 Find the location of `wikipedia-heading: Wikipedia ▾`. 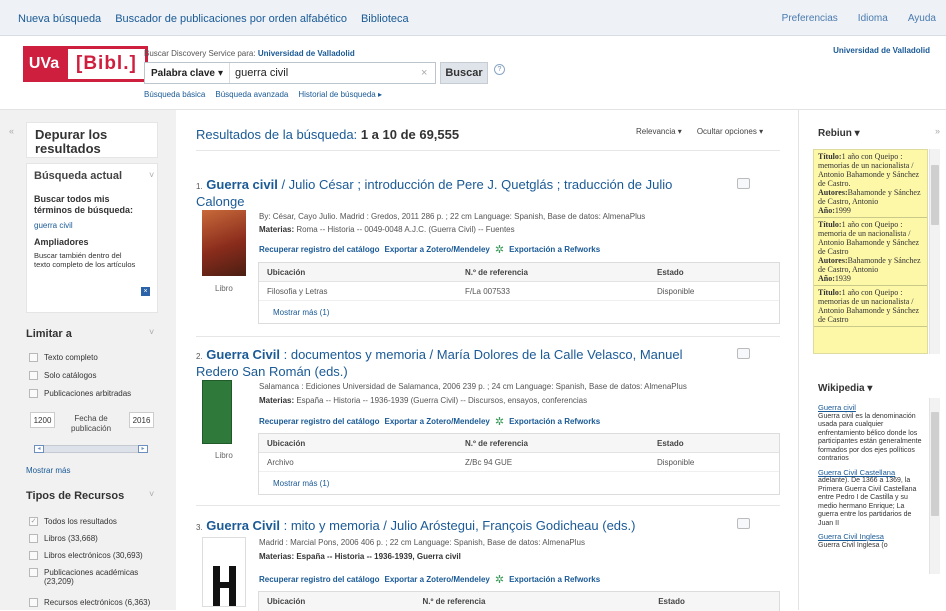

wikipedia-heading: Wikipedia ▾ is located at coordinates (845, 388).